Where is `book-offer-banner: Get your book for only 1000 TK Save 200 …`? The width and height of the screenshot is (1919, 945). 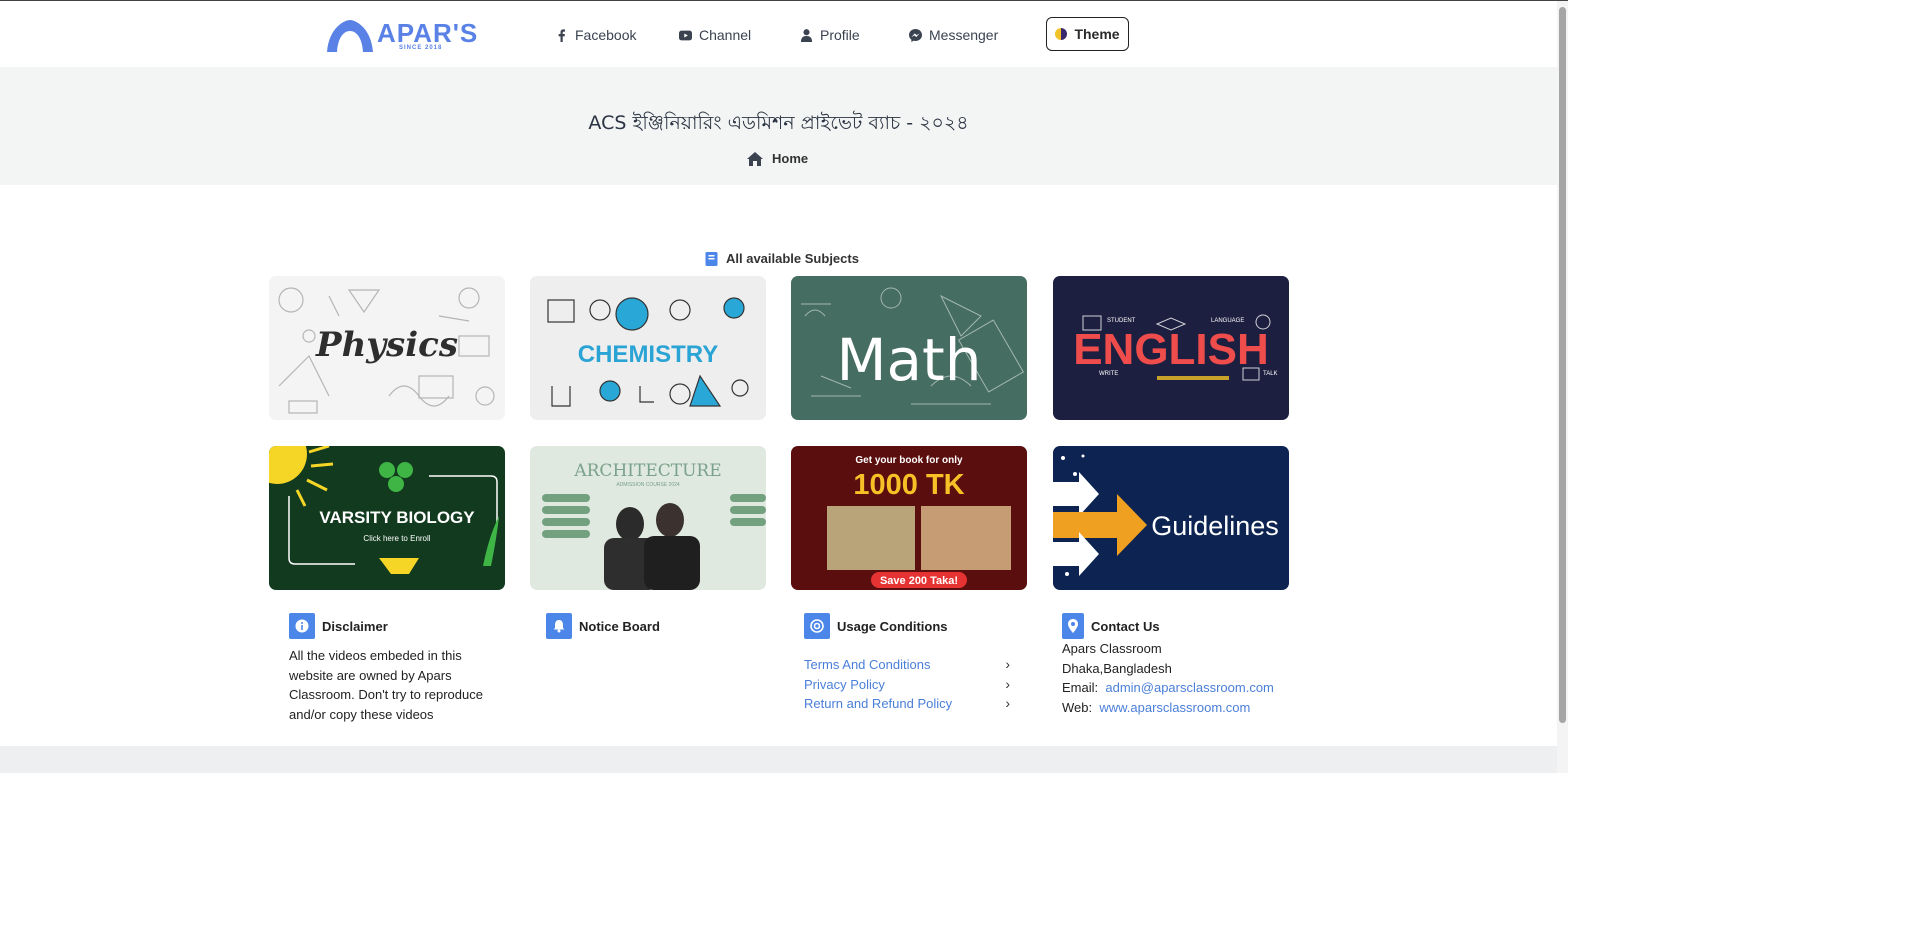 book-offer-banner: Get your book for only 1000 TK Save 200 … is located at coordinates (909, 518).